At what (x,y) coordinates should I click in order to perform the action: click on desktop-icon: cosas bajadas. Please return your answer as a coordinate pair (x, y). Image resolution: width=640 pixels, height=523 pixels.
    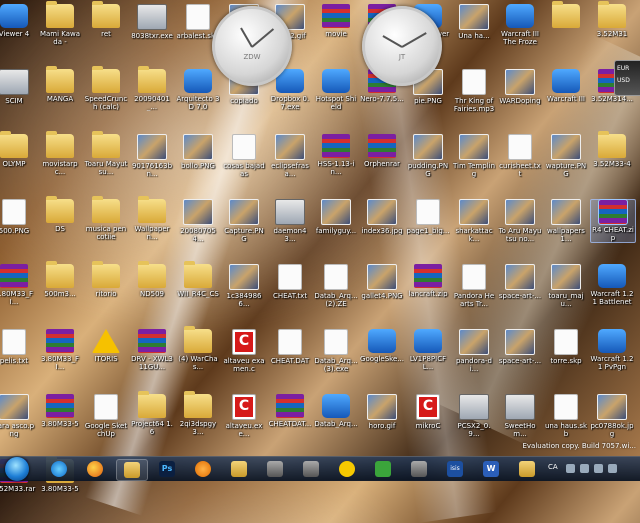
    Looking at the image, I should click on (244, 156).